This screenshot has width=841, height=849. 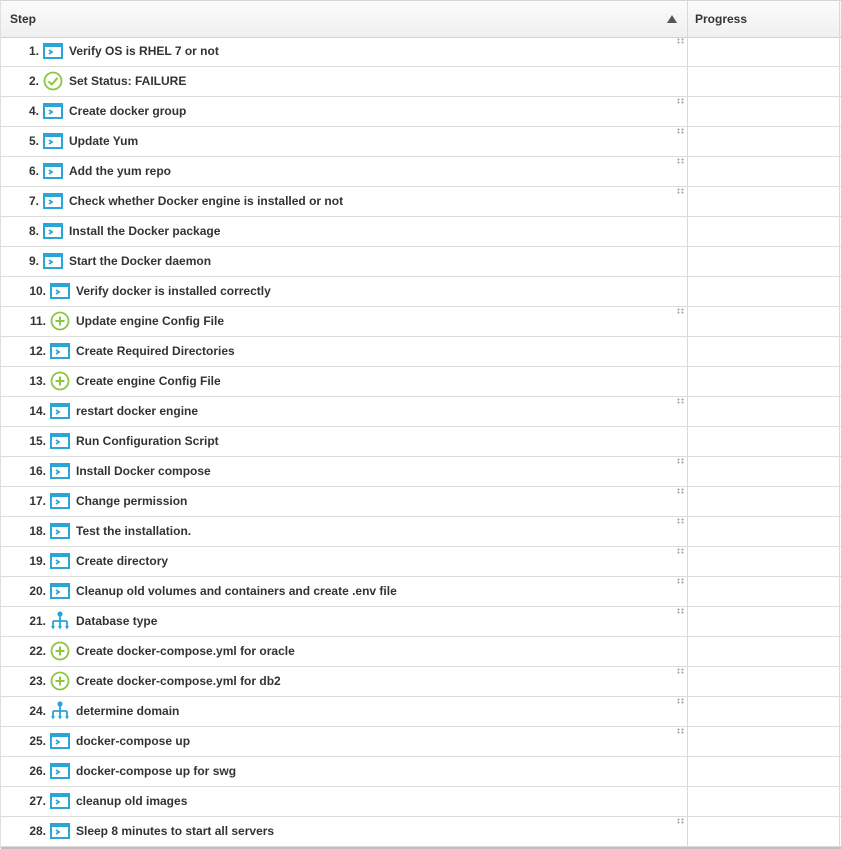 What do you see at coordinates (421, 772) in the screenshot?
I see `step-row: 26. docker-compose up for swg` at bounding box center [421, 772].